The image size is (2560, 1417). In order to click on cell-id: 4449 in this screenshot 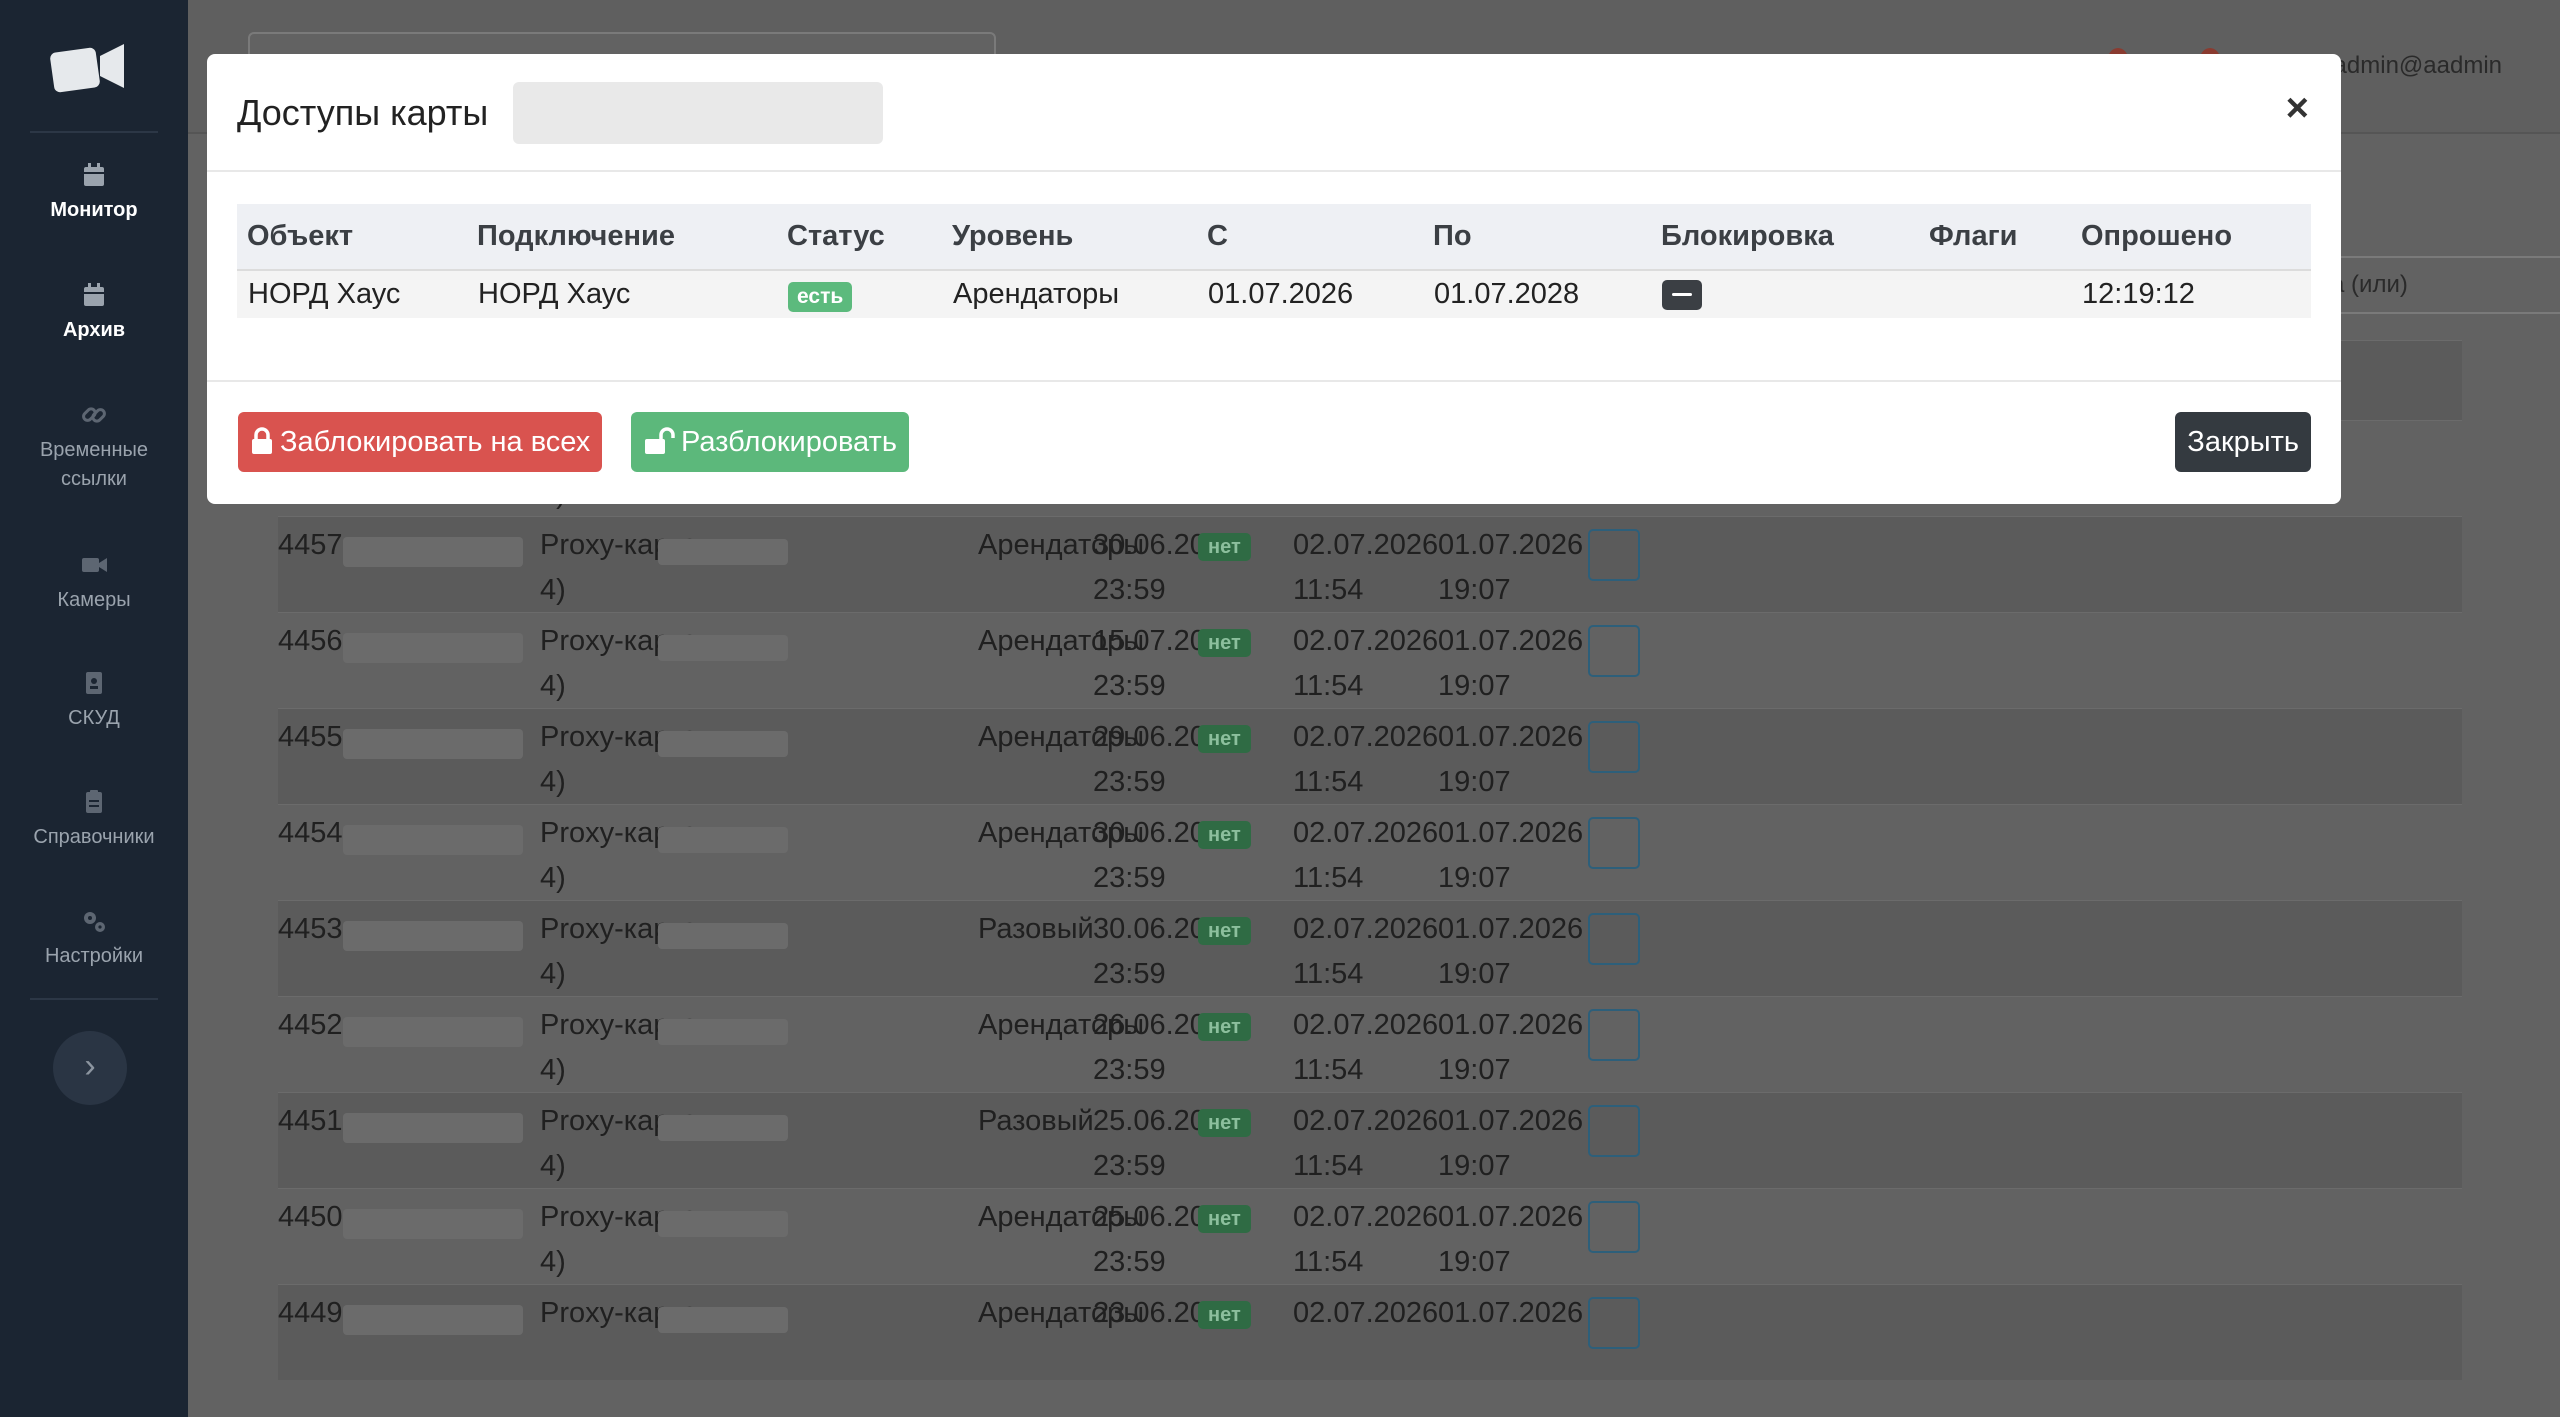, I will do `click(310, 1313)`.